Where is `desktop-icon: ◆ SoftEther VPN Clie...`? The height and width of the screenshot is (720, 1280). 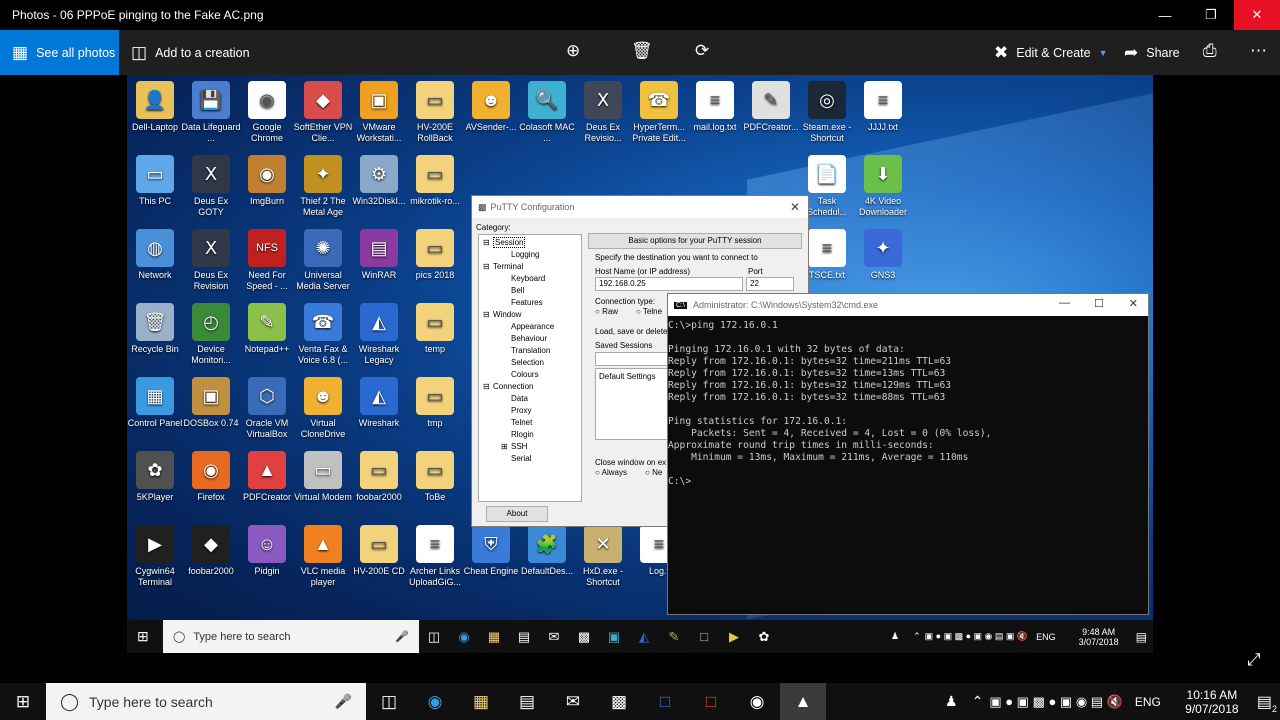 desktop-icon: ◆ SoftEther VPN Clie... is located at coordinates (323, 112).